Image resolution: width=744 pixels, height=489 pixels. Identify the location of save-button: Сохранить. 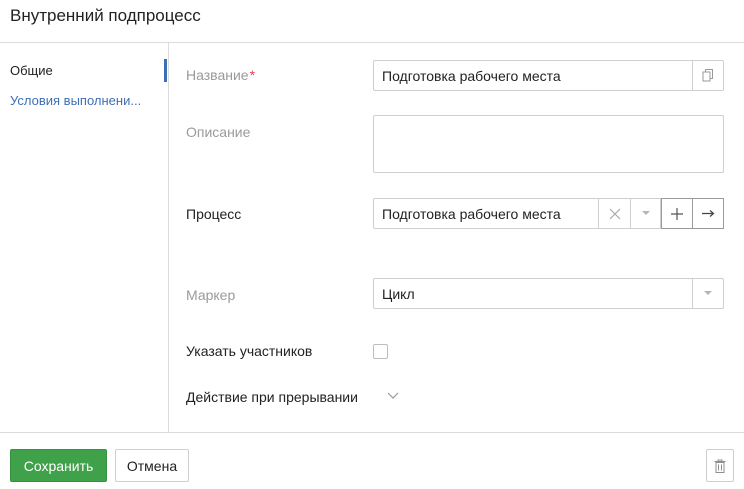
(58, 465).